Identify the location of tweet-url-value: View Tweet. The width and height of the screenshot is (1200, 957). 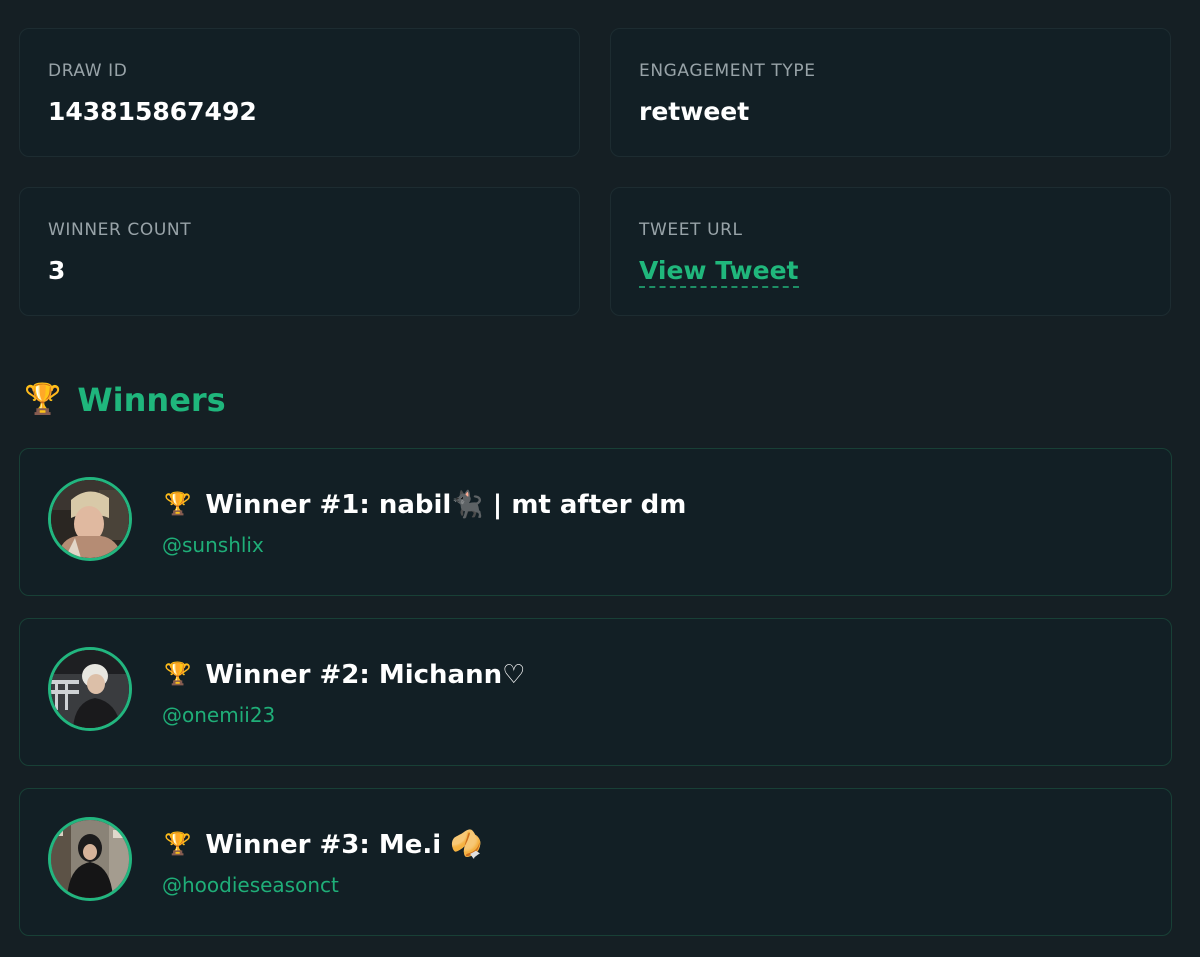
(719, 272).